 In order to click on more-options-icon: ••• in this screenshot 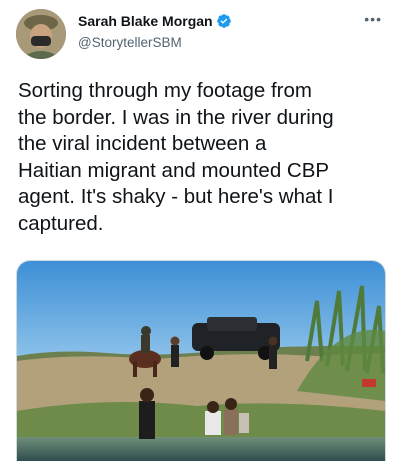, I will do `click(373, 19)`.